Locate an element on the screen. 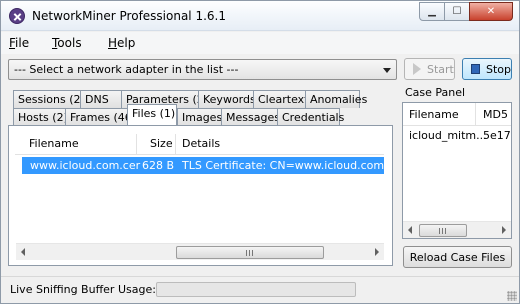 Image resolution: width=520 pixels, height=304 pixels. networkminer-logo-icon is located at coordinates (17, 16).